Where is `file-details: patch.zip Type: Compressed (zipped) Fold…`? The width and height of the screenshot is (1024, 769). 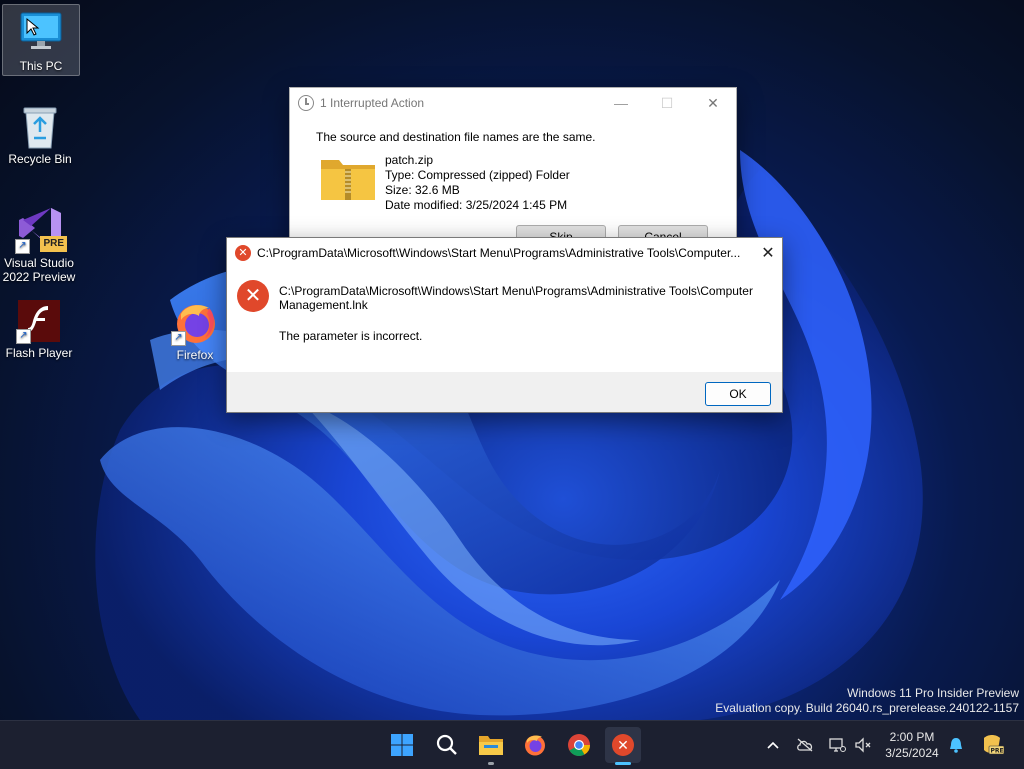 file-details: patch.zip Type: Compressed (zipped) Fold… is located at coordinates (477, 183).